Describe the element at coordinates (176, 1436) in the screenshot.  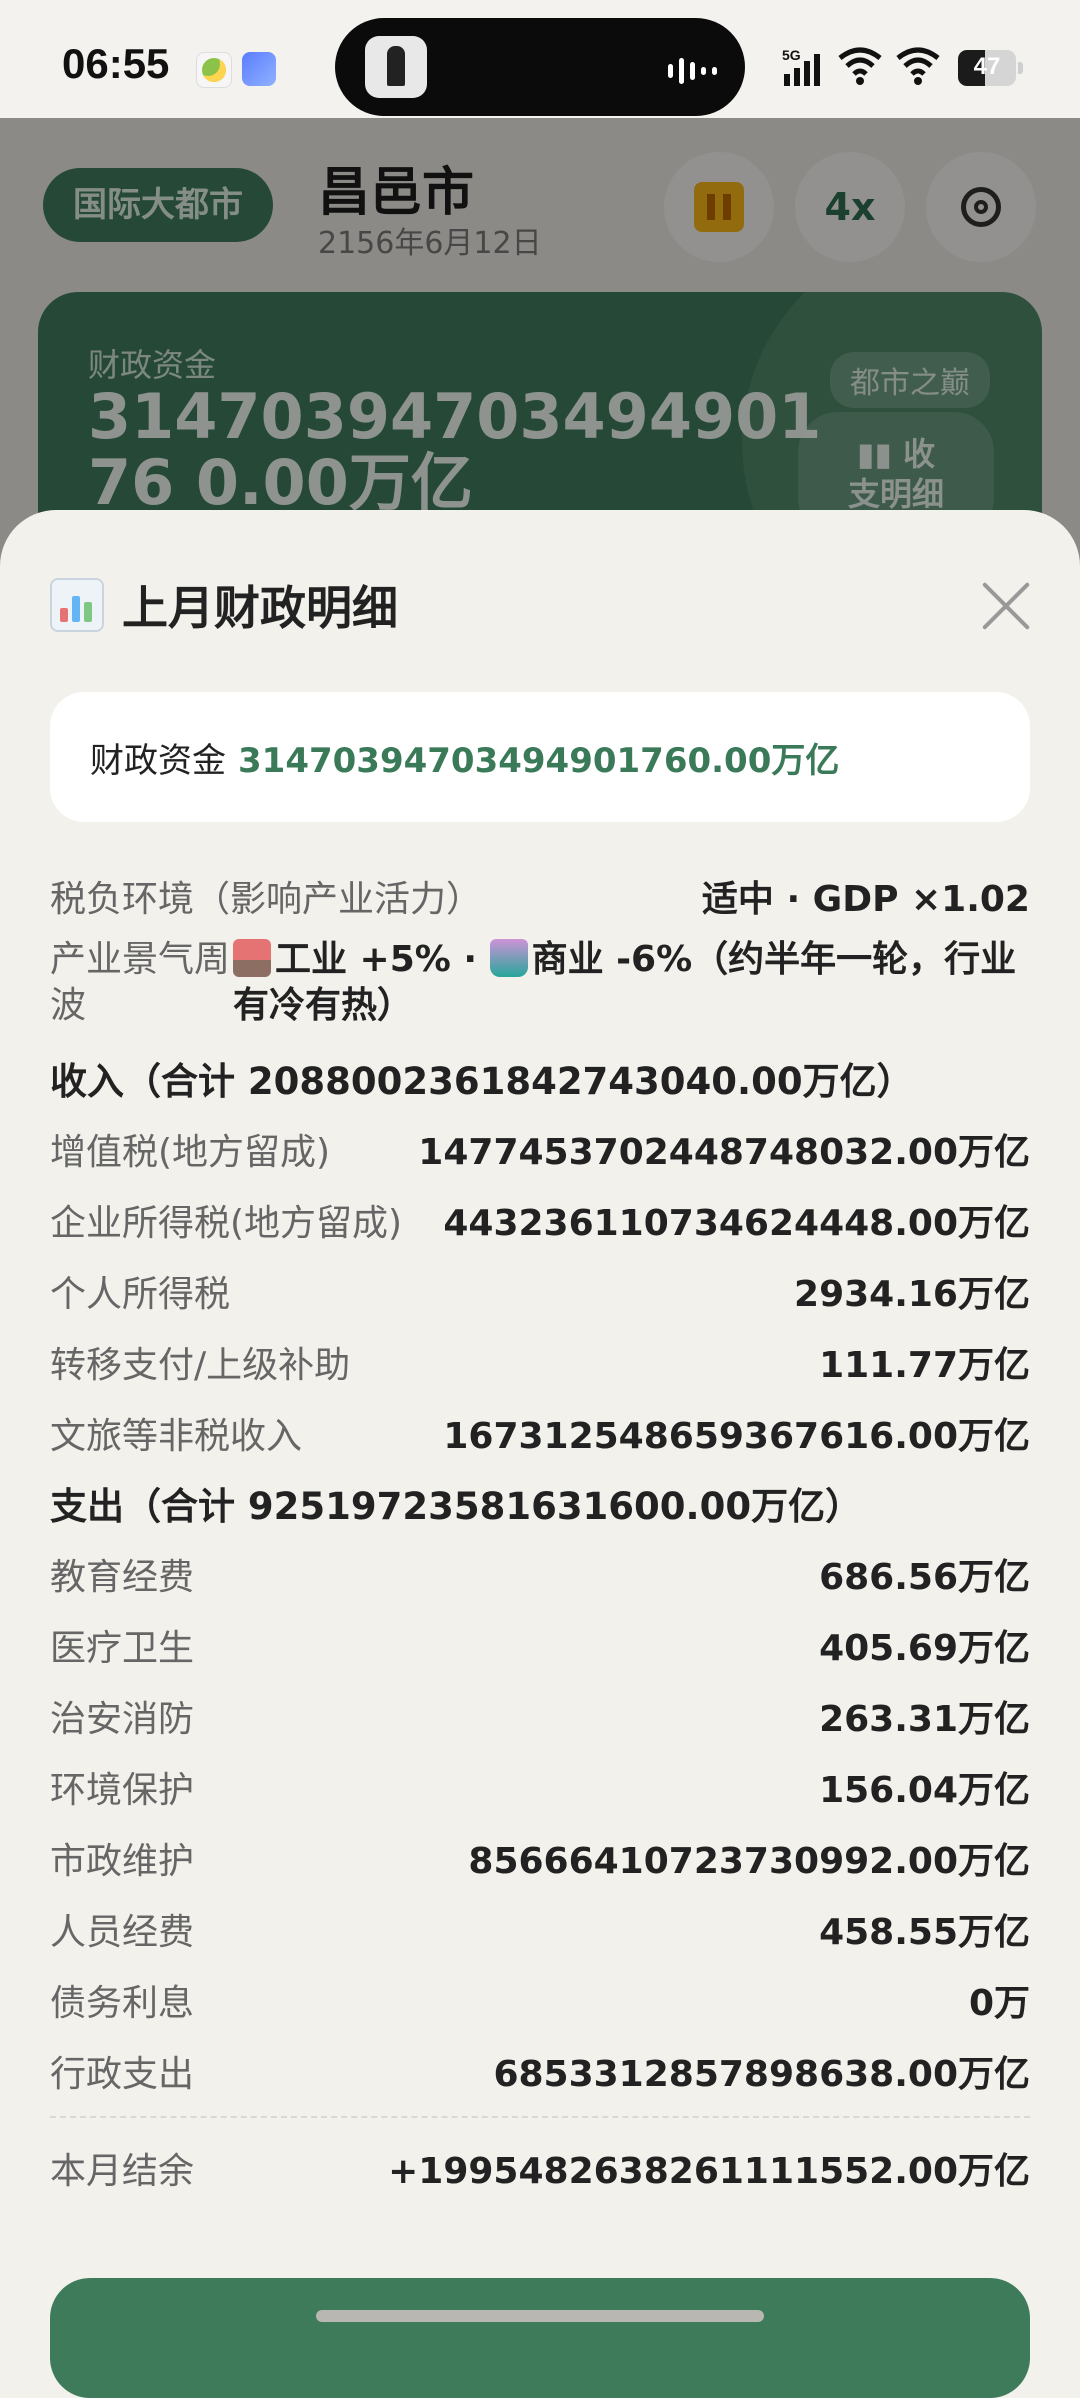
I see `row-label: 文旅等非税收入` at that location.